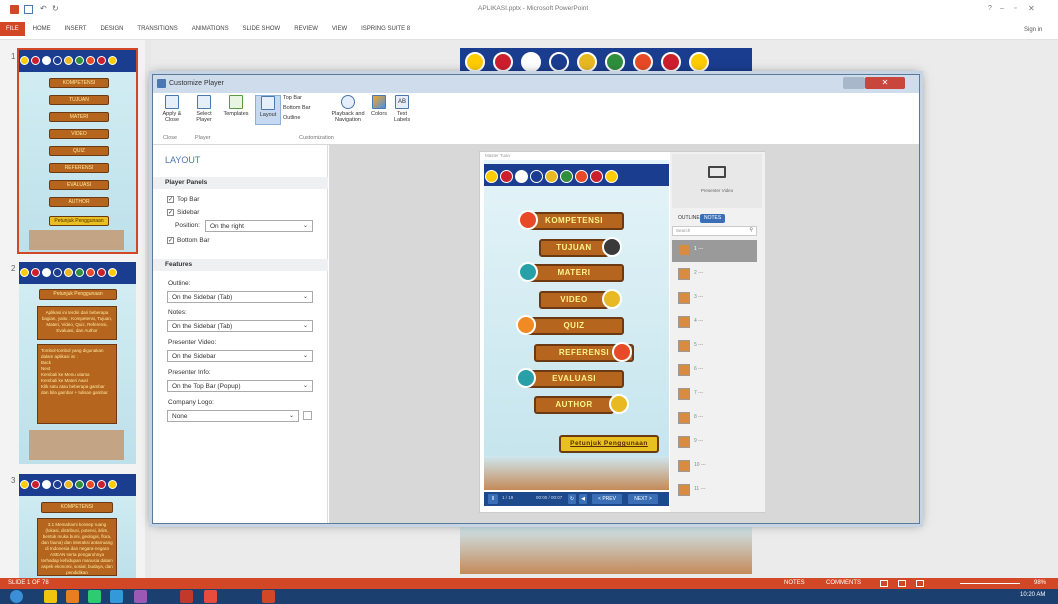 This screenshot has width=1058, height=604. What do you see at coordinates (714, 323) in the screenshot?
I see `outline-row: 4 ---` at bounding box center [714, 323].